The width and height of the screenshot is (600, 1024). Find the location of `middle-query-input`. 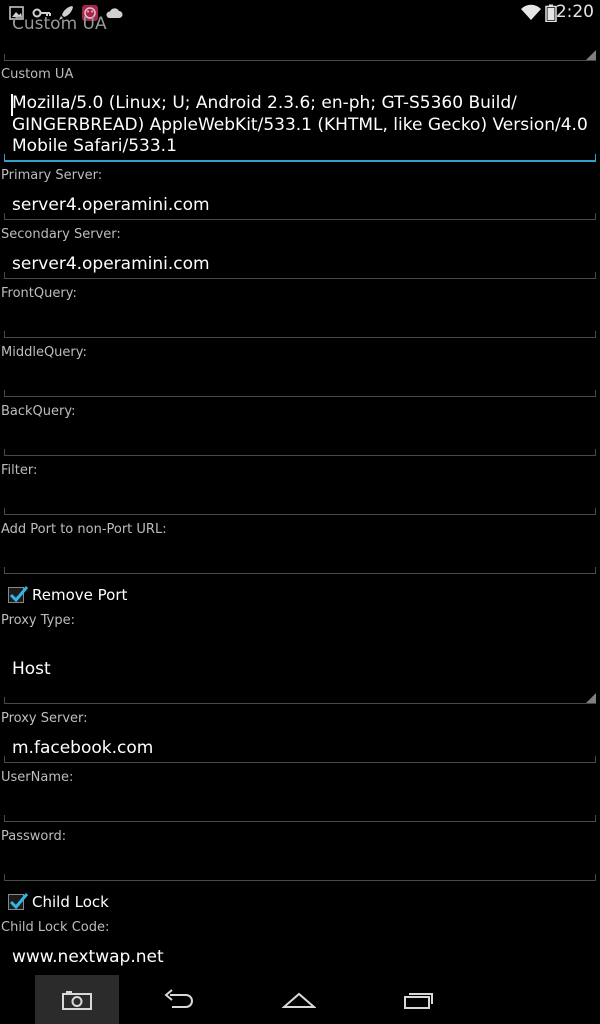

middle-query-input is located at coordinates (302, 383).